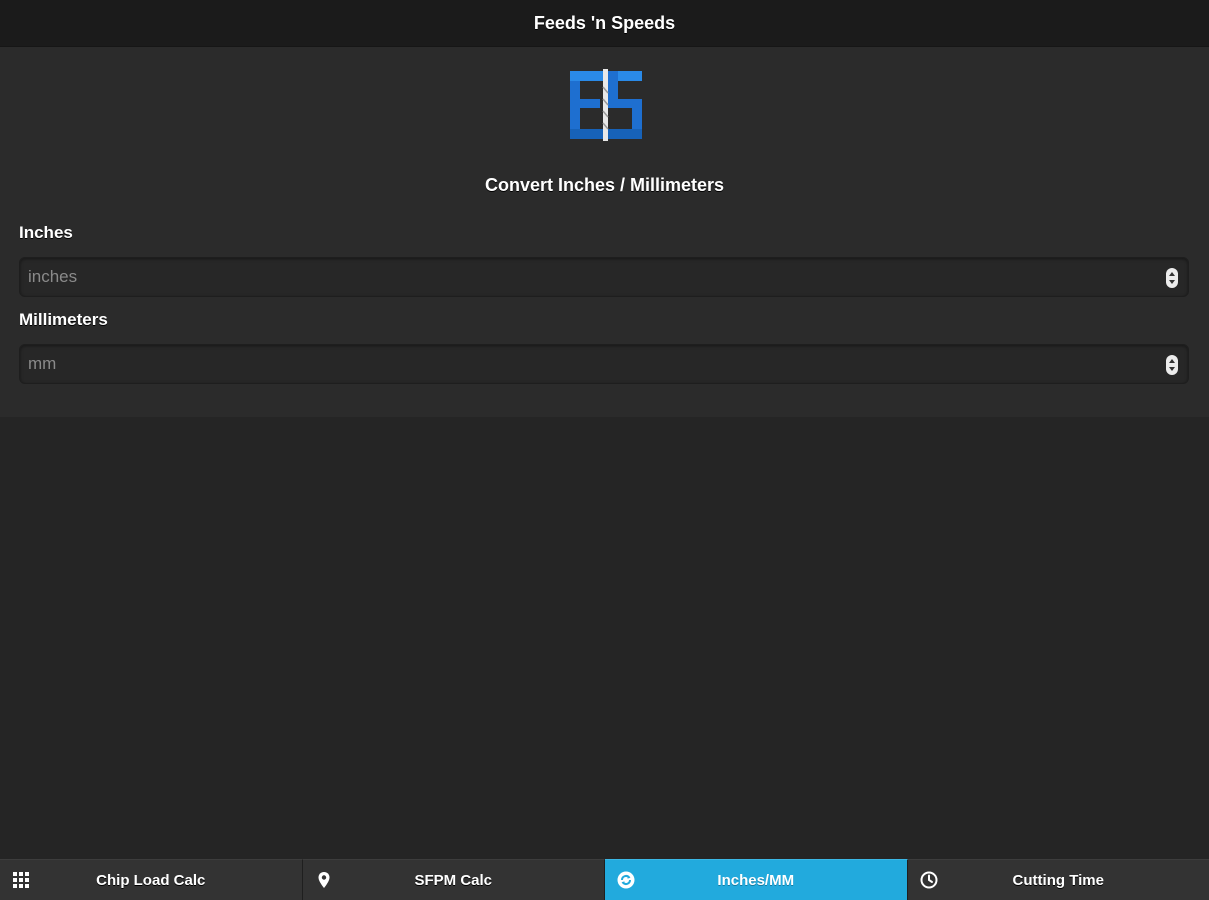  I want to click on tab-label: SFPM Calc, so click(453, 880).